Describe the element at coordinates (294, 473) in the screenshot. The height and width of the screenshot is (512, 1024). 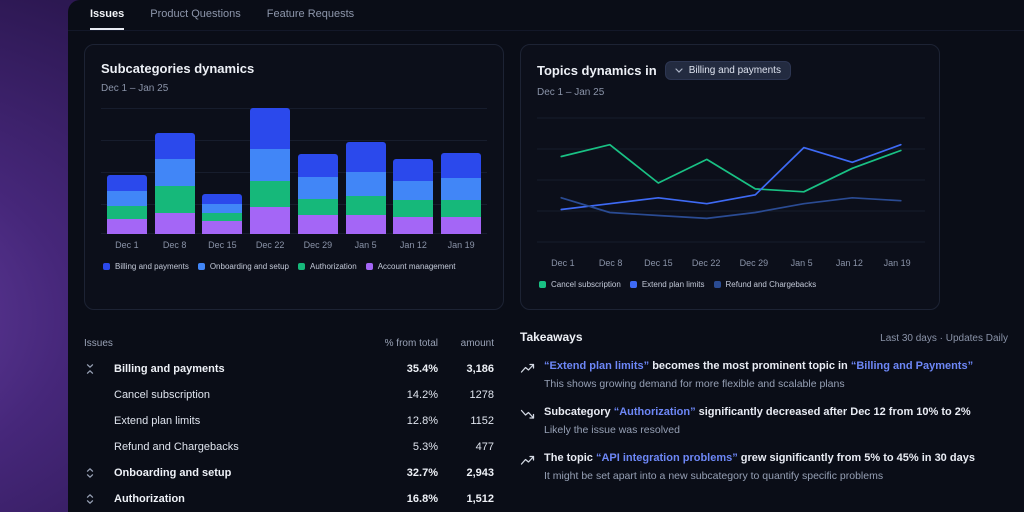
I see `table-row-onboarding-and-setup: Onboarding and setup 32.7% 2,943` at that location.